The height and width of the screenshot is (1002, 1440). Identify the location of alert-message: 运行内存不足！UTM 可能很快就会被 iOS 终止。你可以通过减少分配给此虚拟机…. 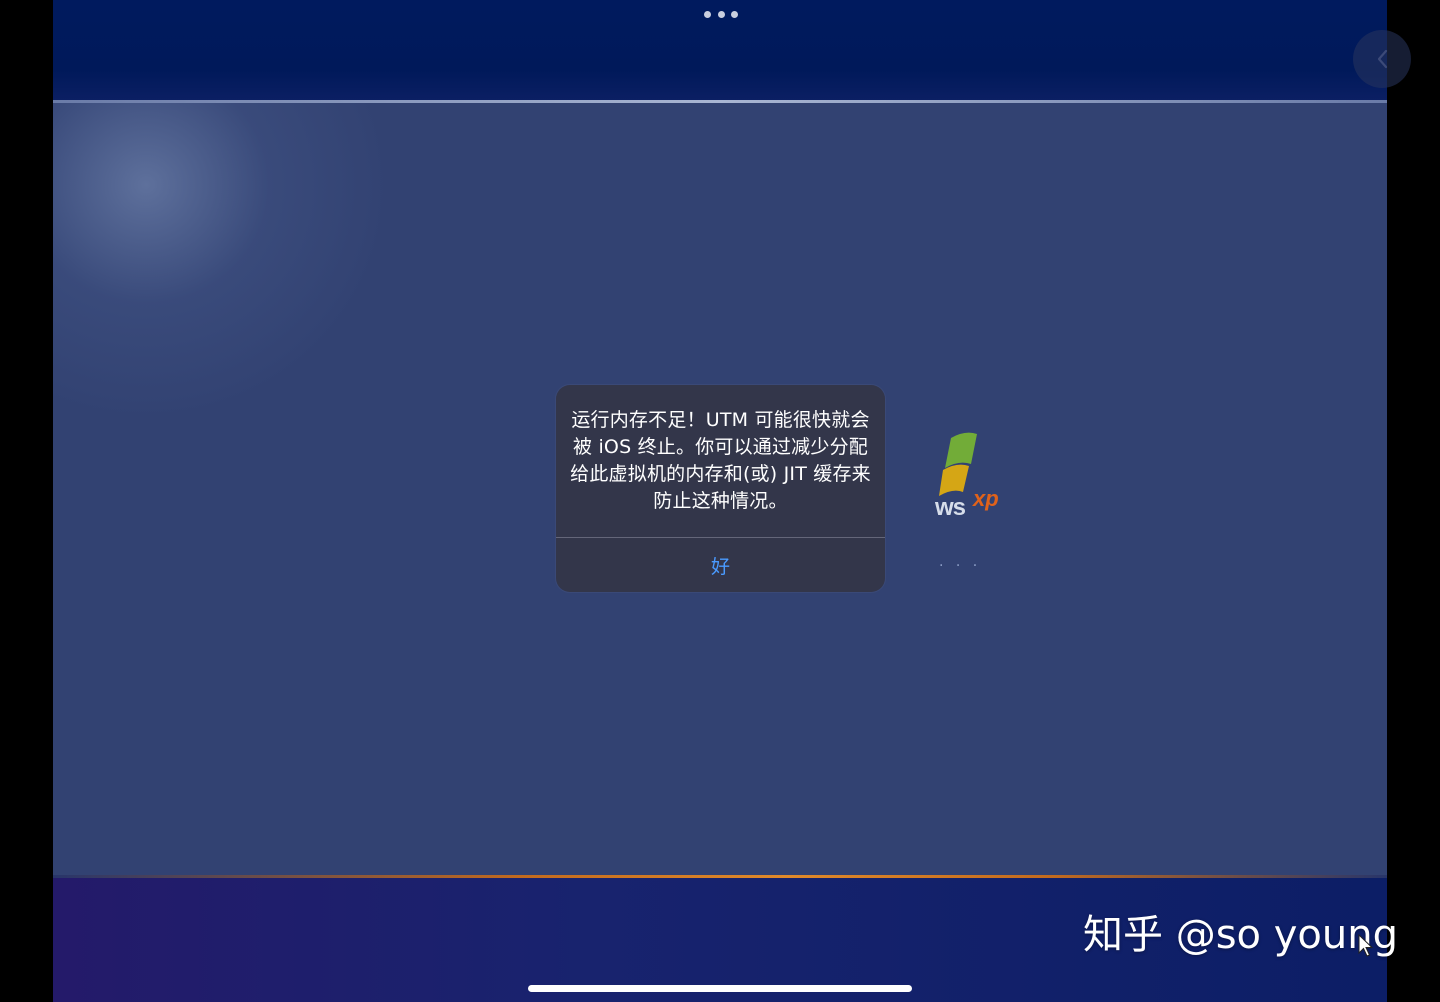
(720, 460).